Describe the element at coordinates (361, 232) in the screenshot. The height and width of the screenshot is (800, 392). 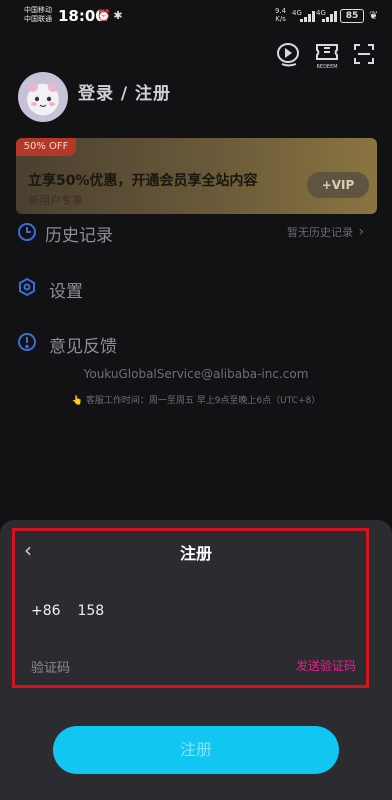
I see `chevron-right-icon: ›` at that location.